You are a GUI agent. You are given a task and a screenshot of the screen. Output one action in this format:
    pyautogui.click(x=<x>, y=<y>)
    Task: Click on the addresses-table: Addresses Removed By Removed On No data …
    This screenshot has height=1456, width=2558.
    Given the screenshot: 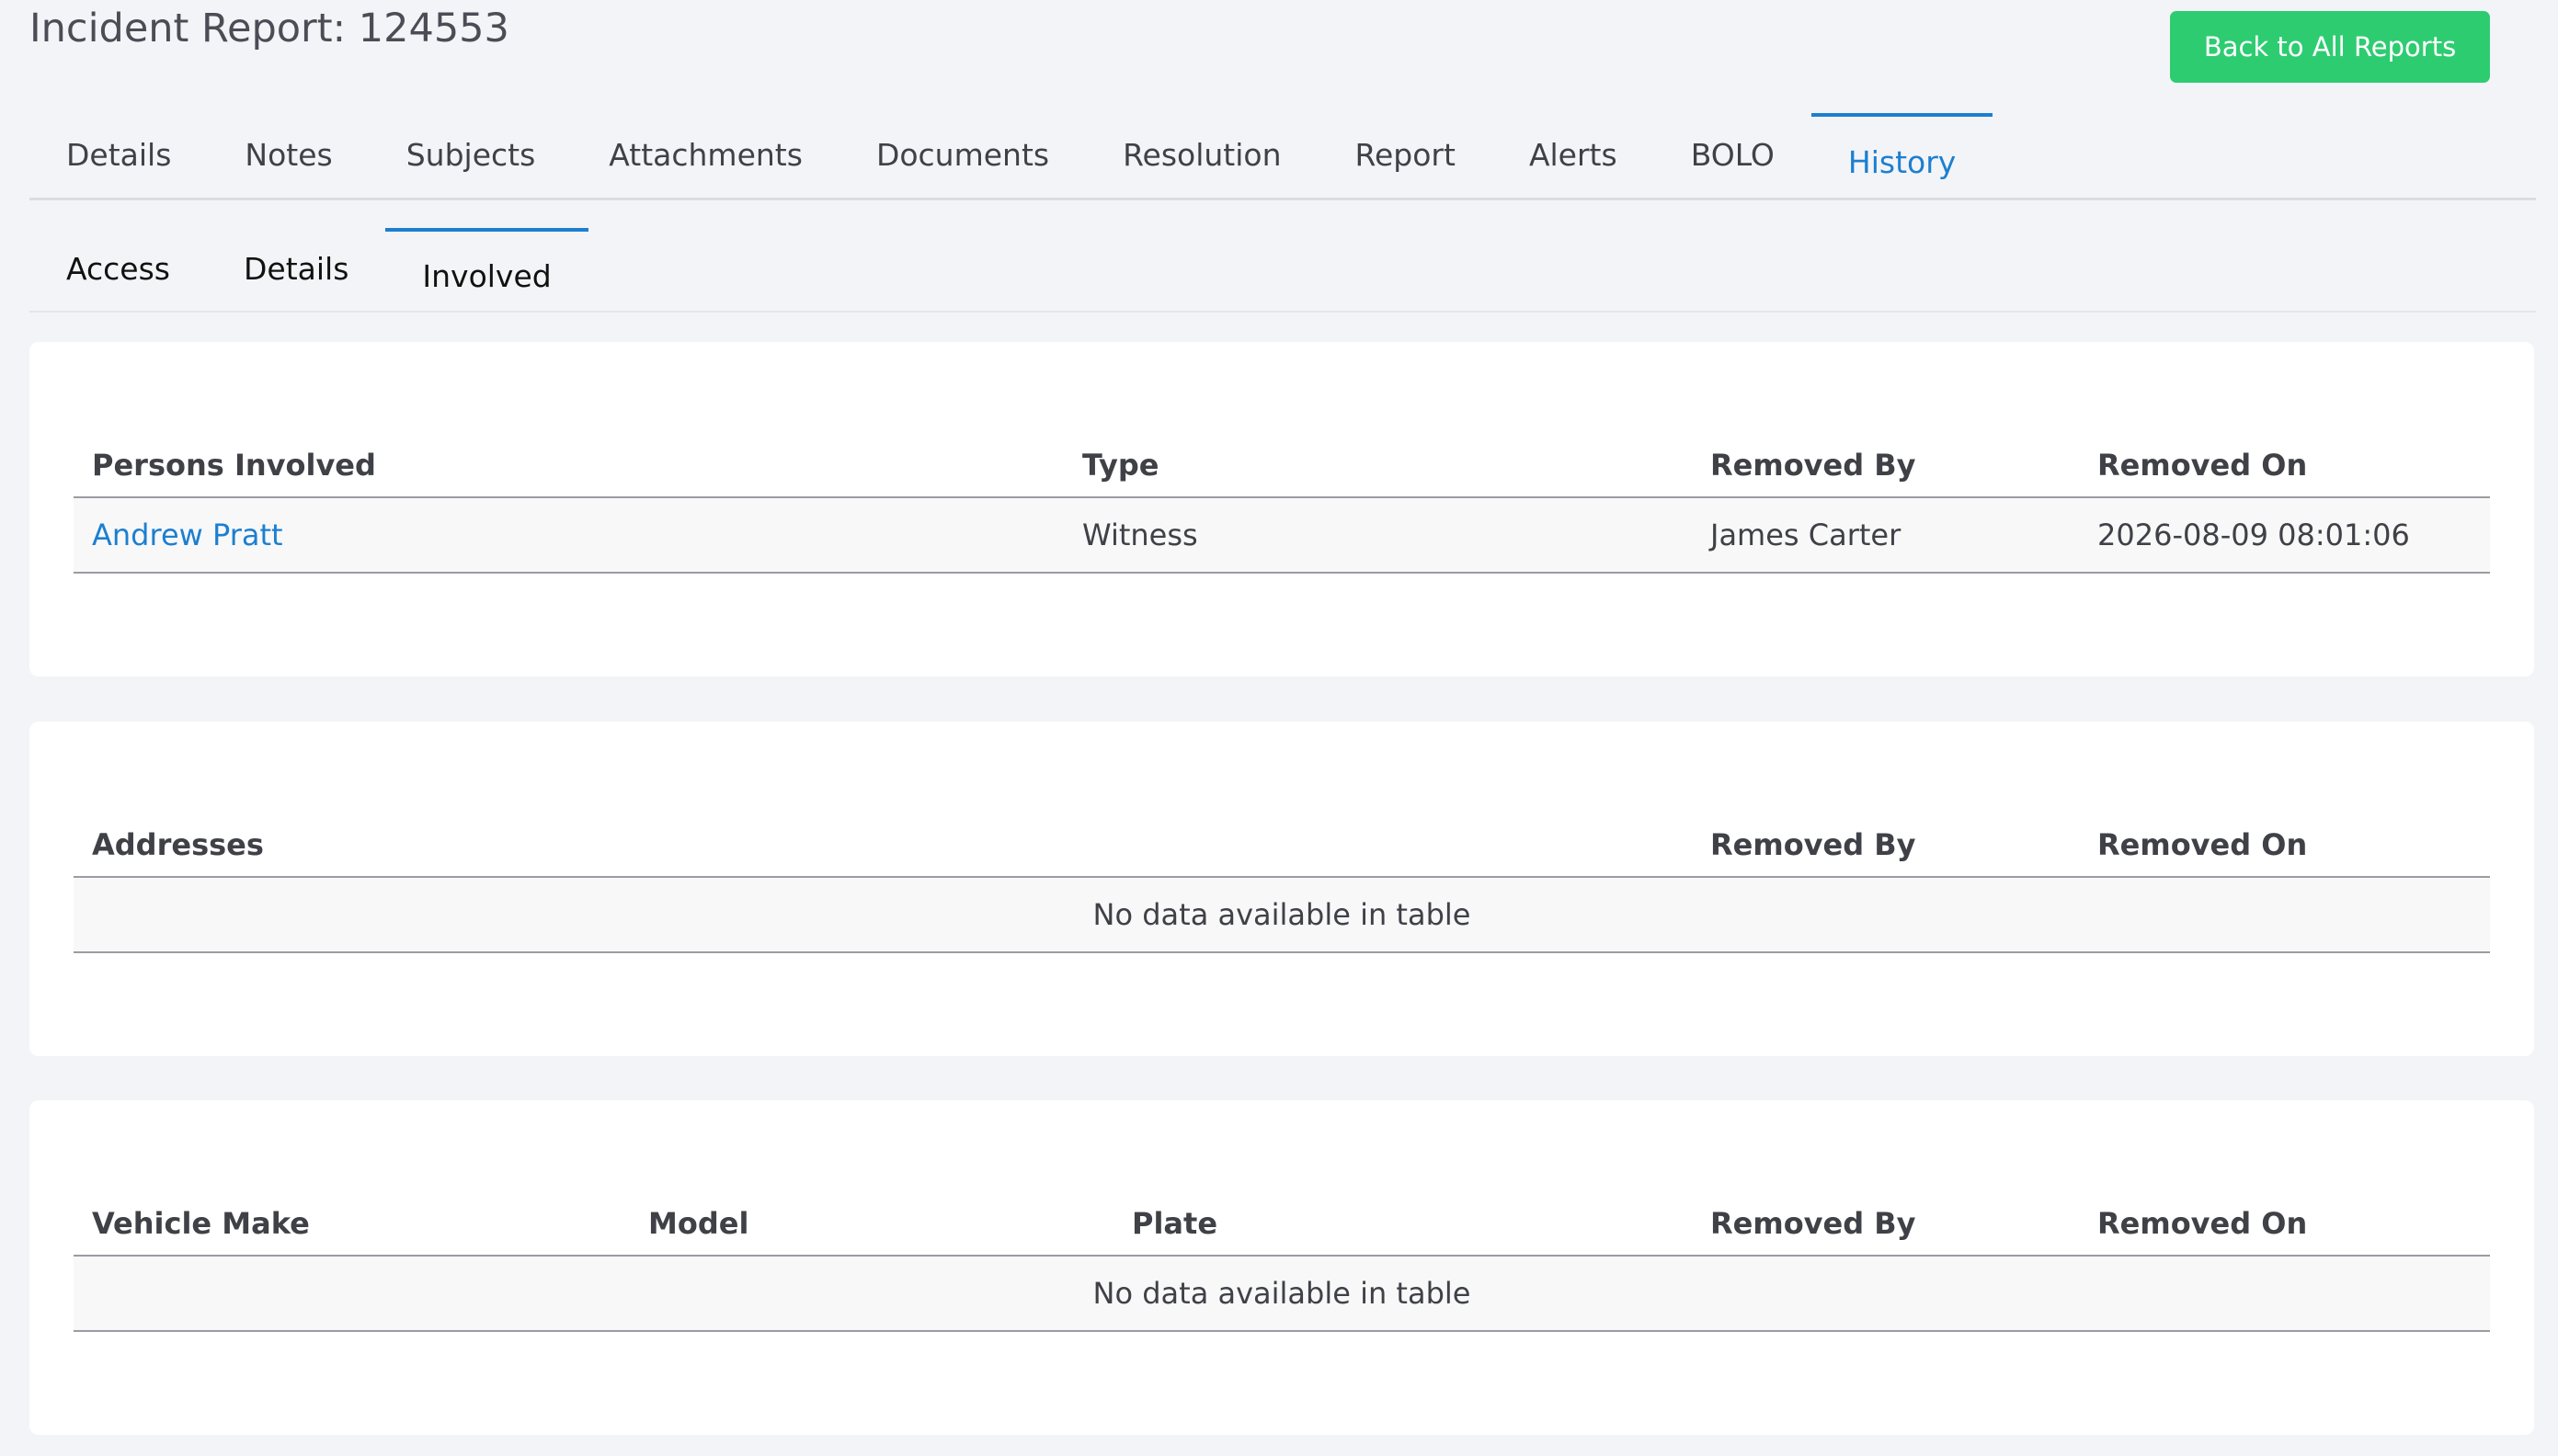 What is the action you would take?
    pyautogui.click(x=1282, y=883)
    